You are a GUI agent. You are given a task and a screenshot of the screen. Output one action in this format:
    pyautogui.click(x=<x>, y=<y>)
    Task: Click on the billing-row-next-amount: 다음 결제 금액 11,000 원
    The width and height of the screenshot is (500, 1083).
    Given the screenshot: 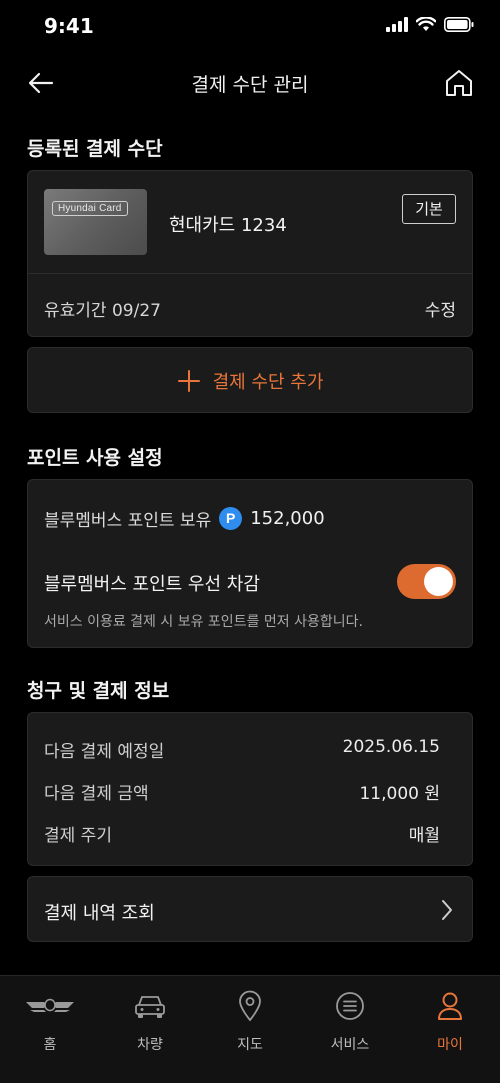 What is the action you would take?
    pyautogui.click(x=242, y=791)
    